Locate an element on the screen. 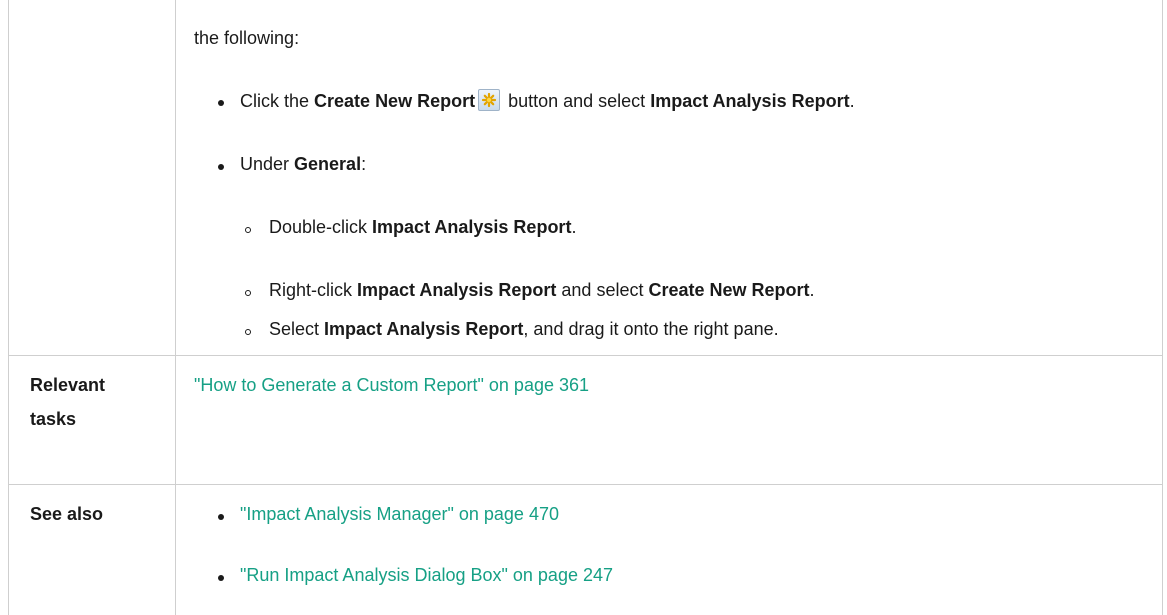  row-label-relevant: Relevant is located at coordinates (68, 385).